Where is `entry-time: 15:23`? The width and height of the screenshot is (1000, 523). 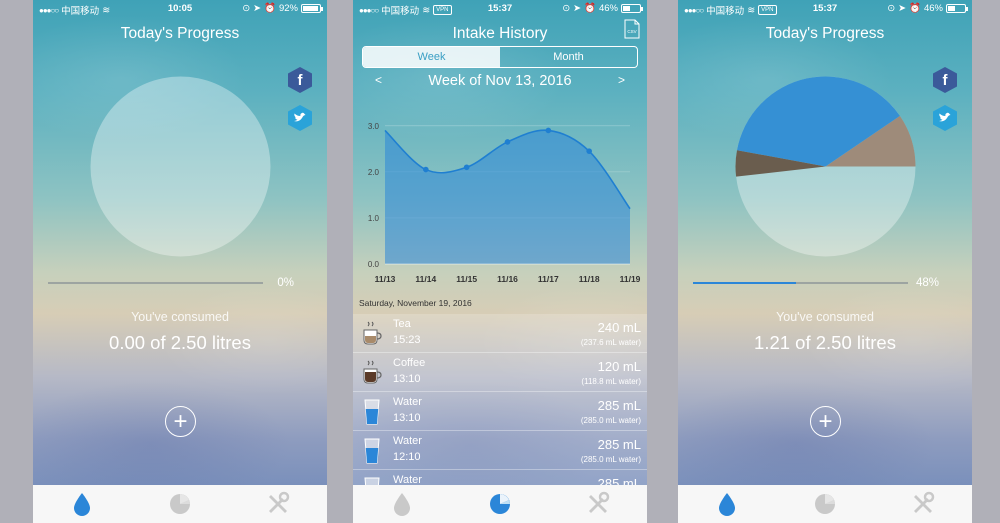
entry-time: 15:23 is located at coordinates (407, 340).